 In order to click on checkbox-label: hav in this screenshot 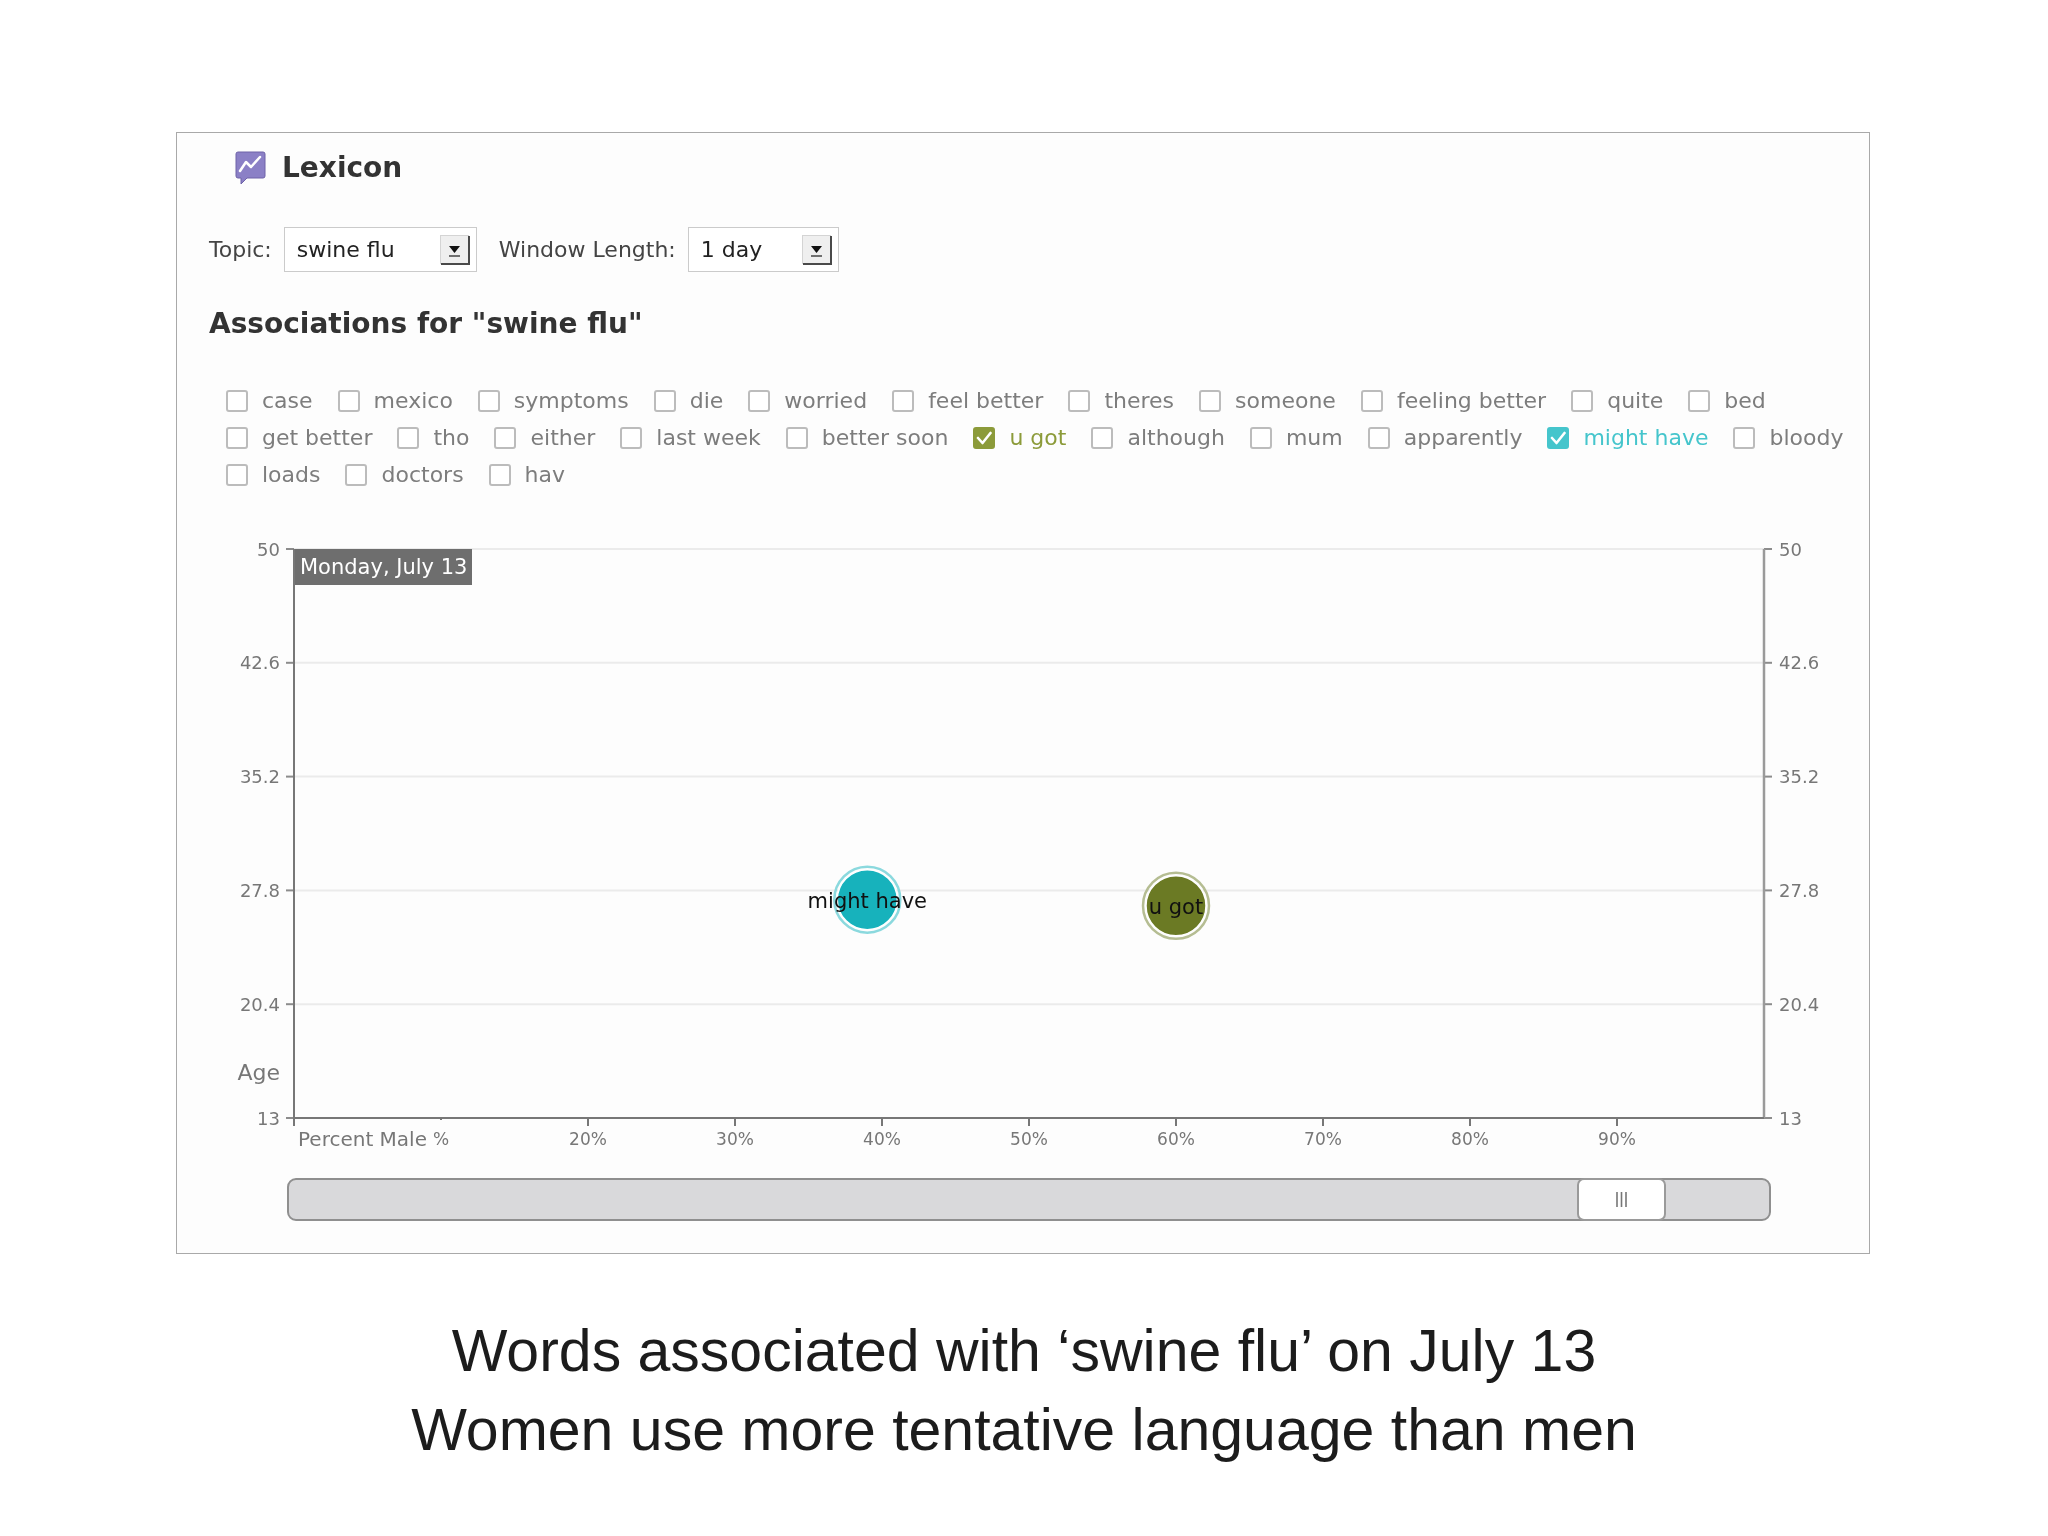, I will do `click(545, 474)`.